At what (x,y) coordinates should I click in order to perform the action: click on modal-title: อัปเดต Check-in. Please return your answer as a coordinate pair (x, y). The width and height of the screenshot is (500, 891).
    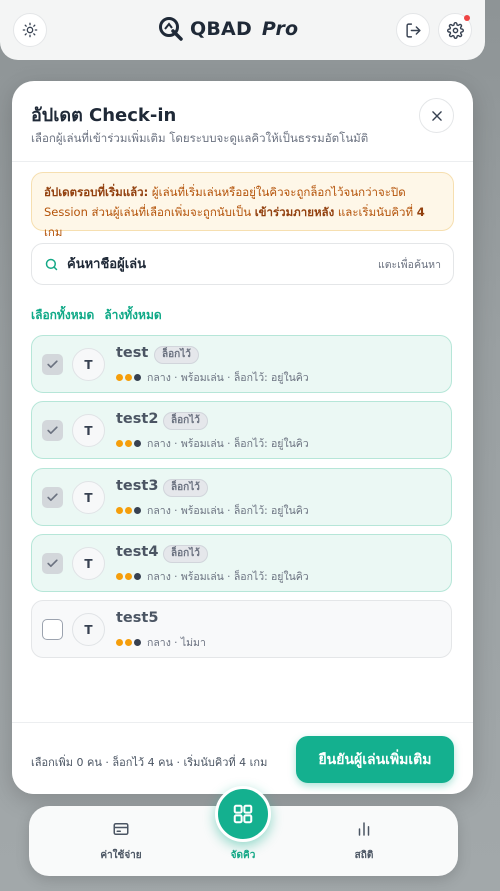
    Looking at the image, I should click on (104, 115).